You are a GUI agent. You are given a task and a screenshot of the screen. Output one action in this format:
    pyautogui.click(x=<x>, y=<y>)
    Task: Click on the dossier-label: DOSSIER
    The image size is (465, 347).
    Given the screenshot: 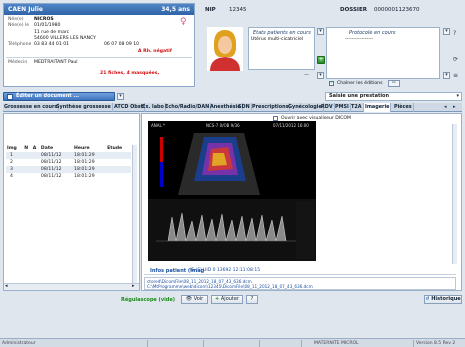 What is the action you would take?
    pyautogui.click(x=353, y=10)
    